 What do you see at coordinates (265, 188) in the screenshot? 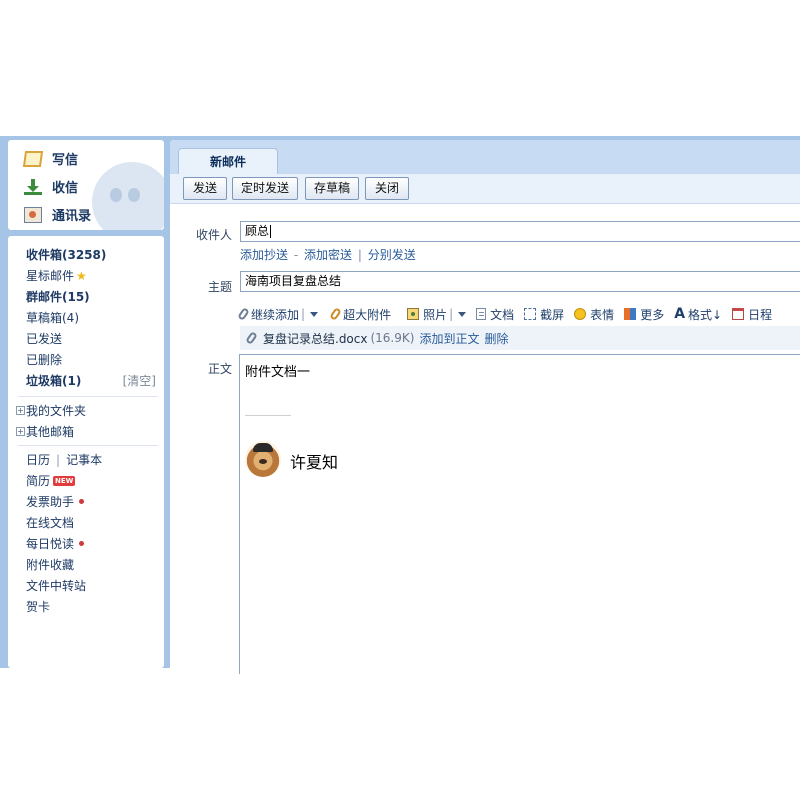
I see `scheduled-send-button: 定时发送` at bounding box center [265, 188].